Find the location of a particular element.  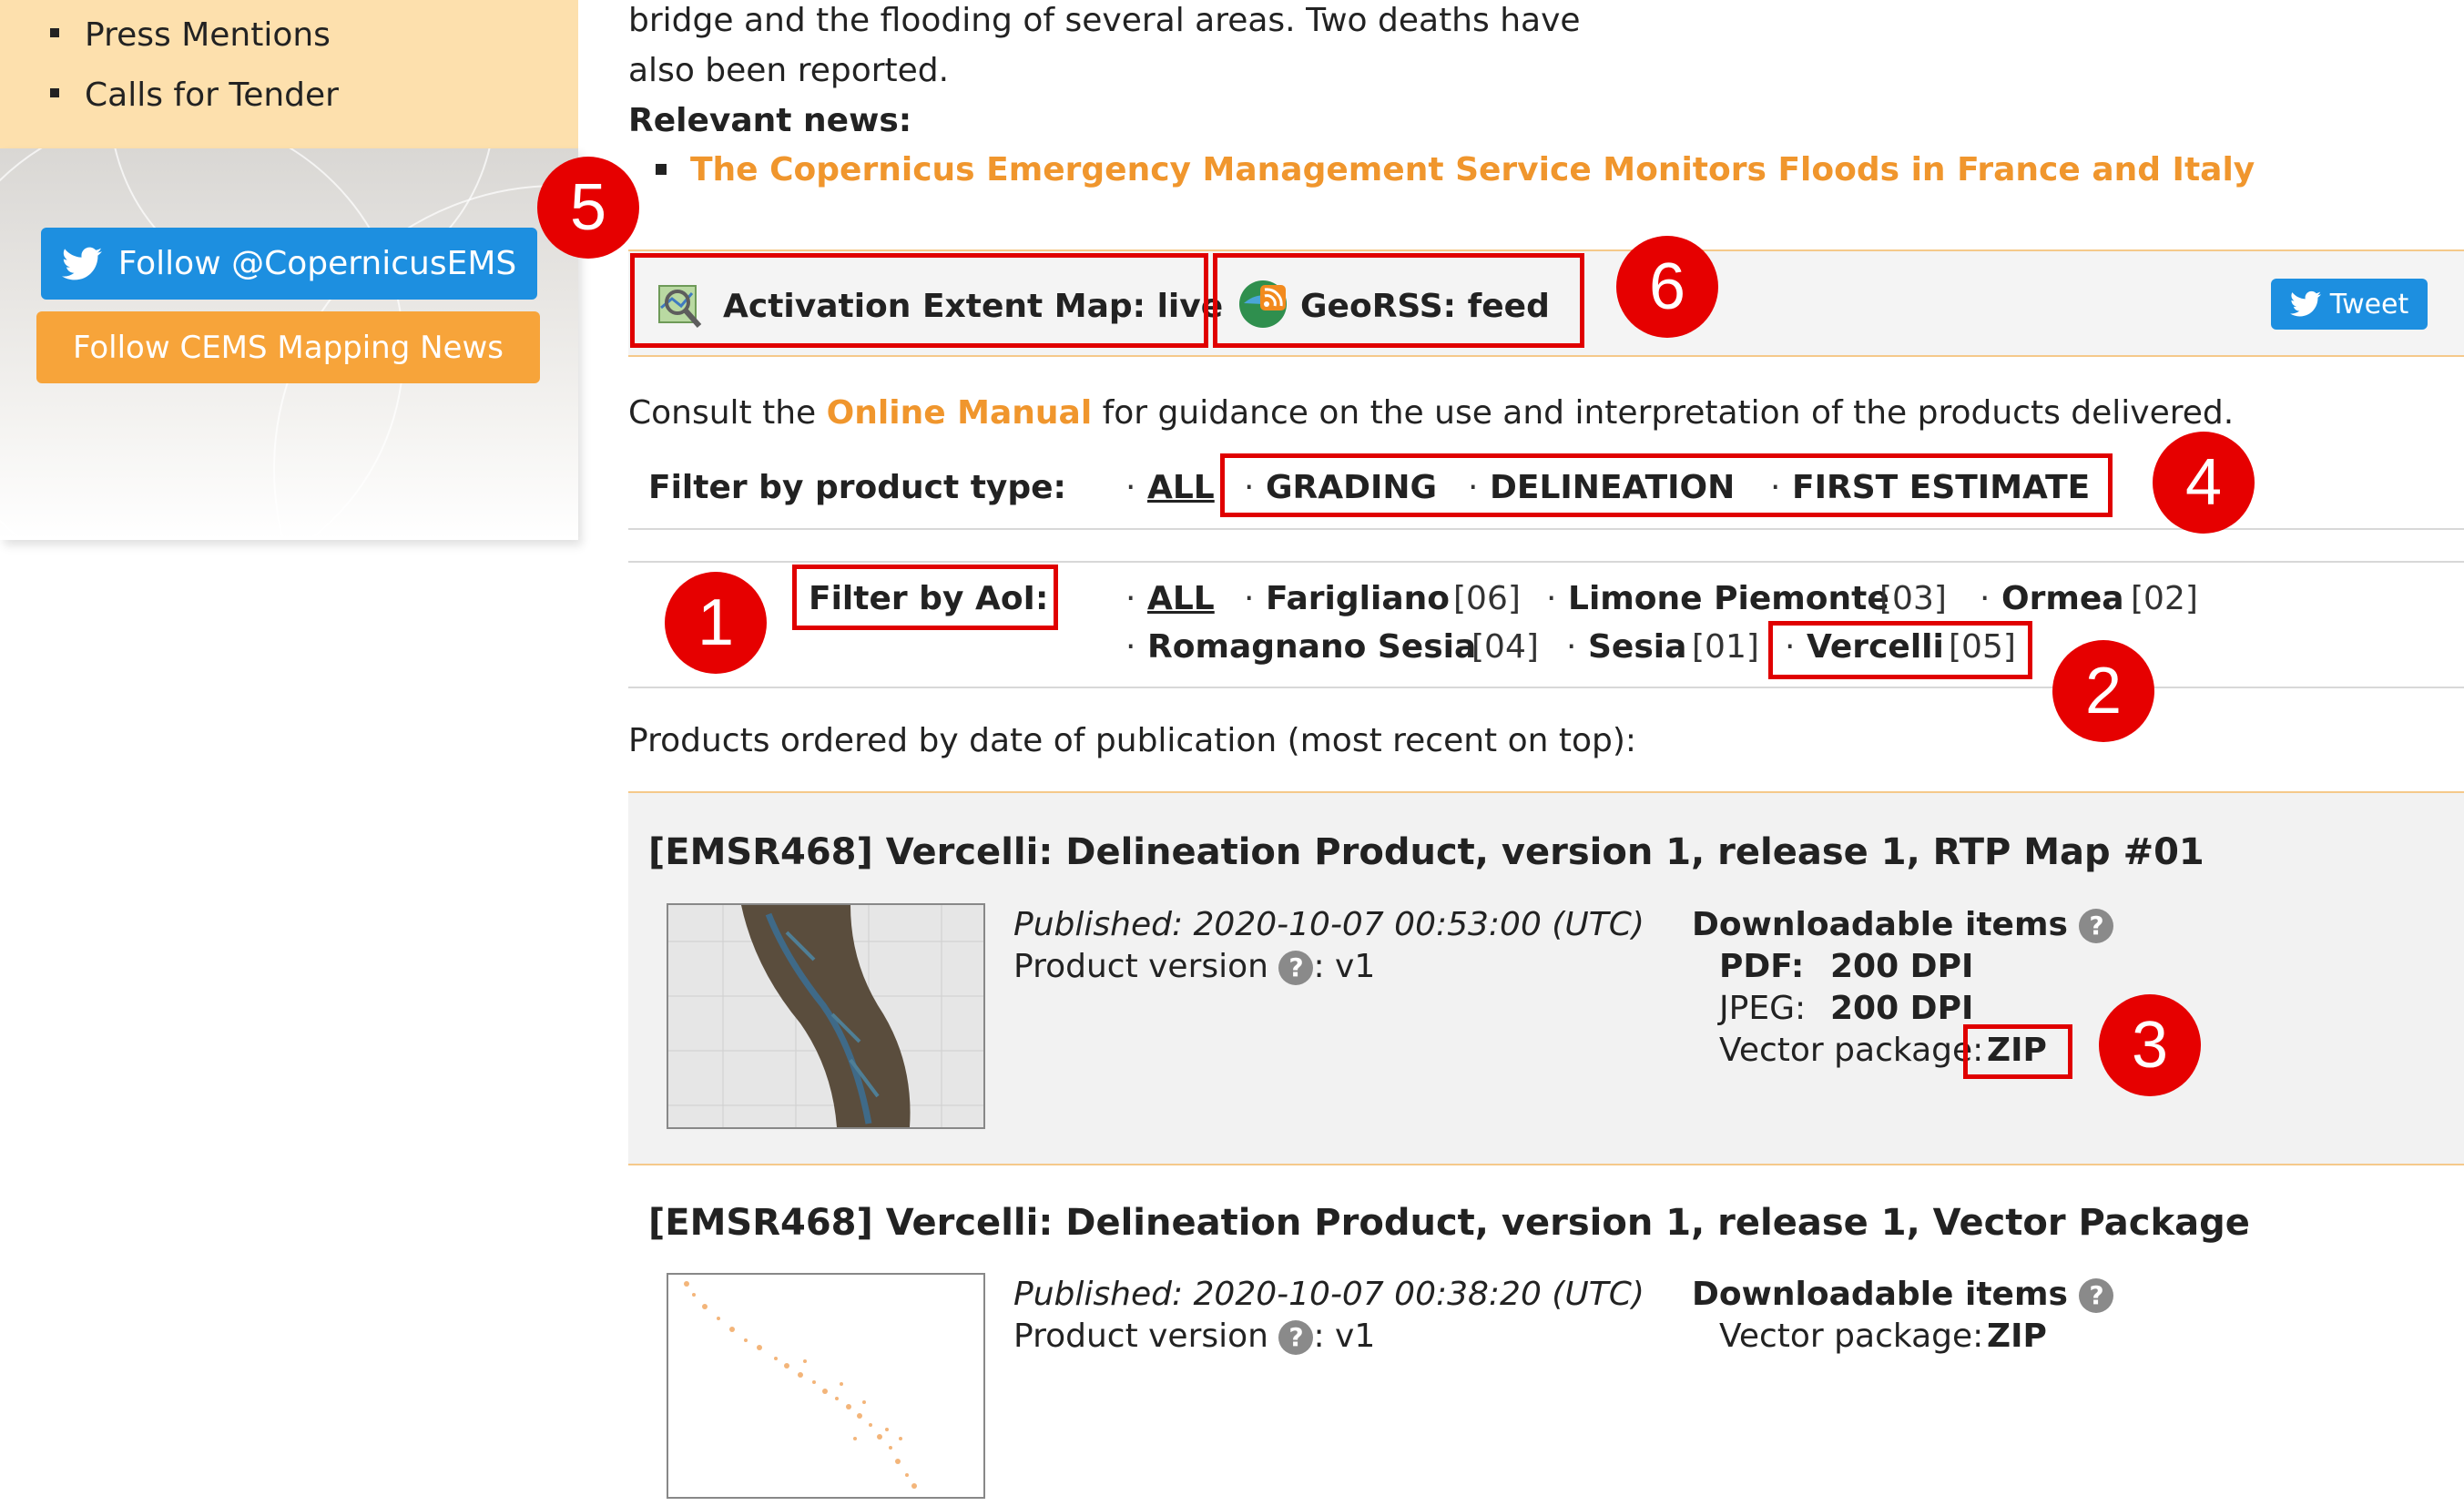

menu-label: Calls for Tender is located at coordinates (212, 95).